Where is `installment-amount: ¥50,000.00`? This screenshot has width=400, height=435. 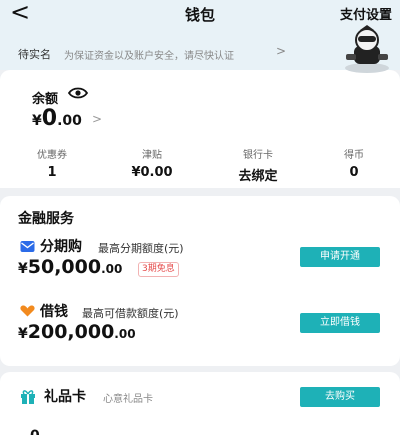 installment-amount: ¥50,000.00 is located at coordinates (70, 267).